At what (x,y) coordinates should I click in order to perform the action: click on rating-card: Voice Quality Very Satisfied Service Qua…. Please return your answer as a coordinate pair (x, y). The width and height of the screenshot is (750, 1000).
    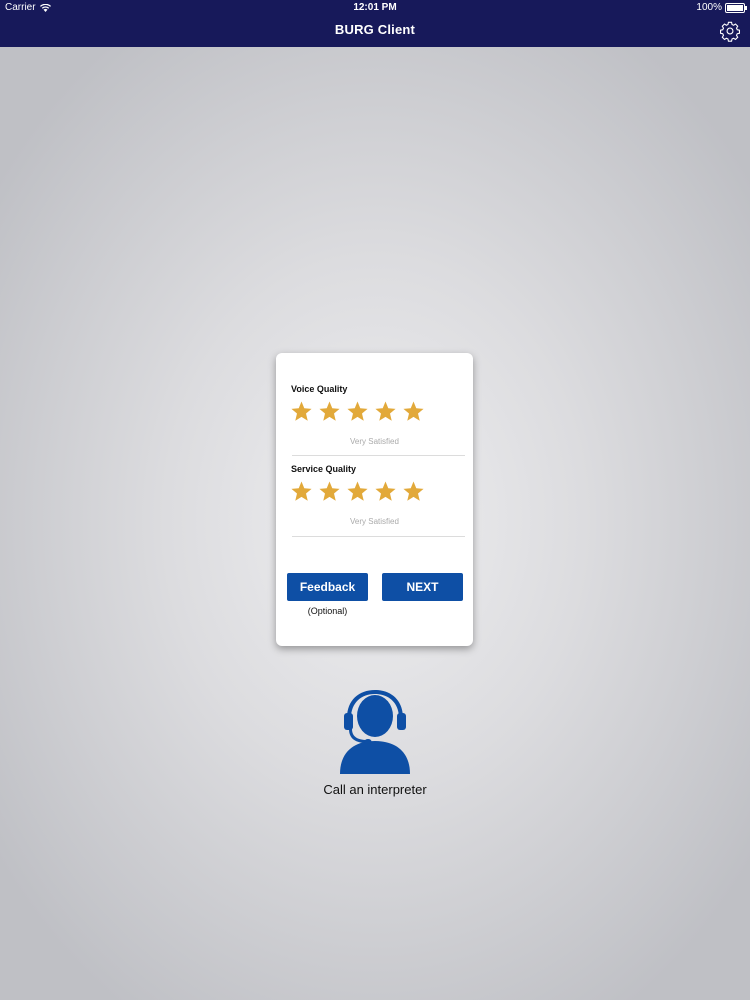
    Looking at the image, I should click on (374, 499).